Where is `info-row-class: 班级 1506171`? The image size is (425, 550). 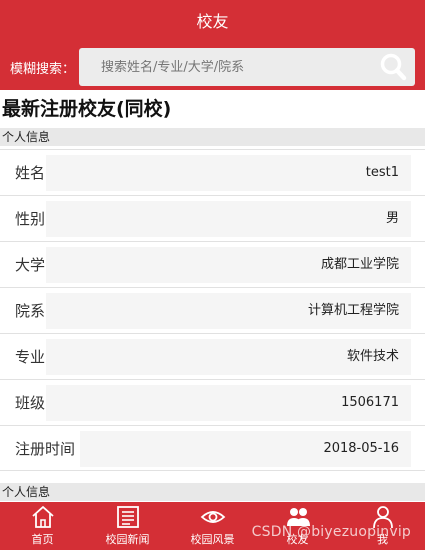 info-row-class: 班级 1506171 is located at coordinates (212, 402).